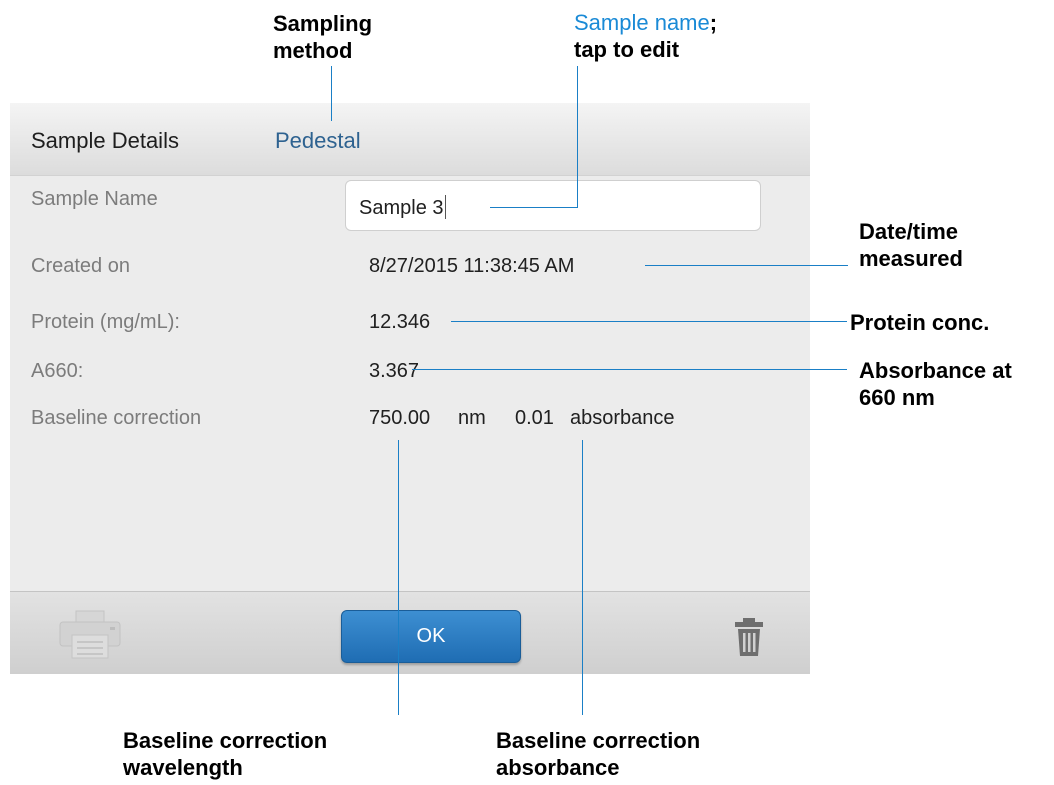 The height and width of the screenshot is (785, 1054). I want to click on sample-name-text: Sample 3, so click(401, 208).